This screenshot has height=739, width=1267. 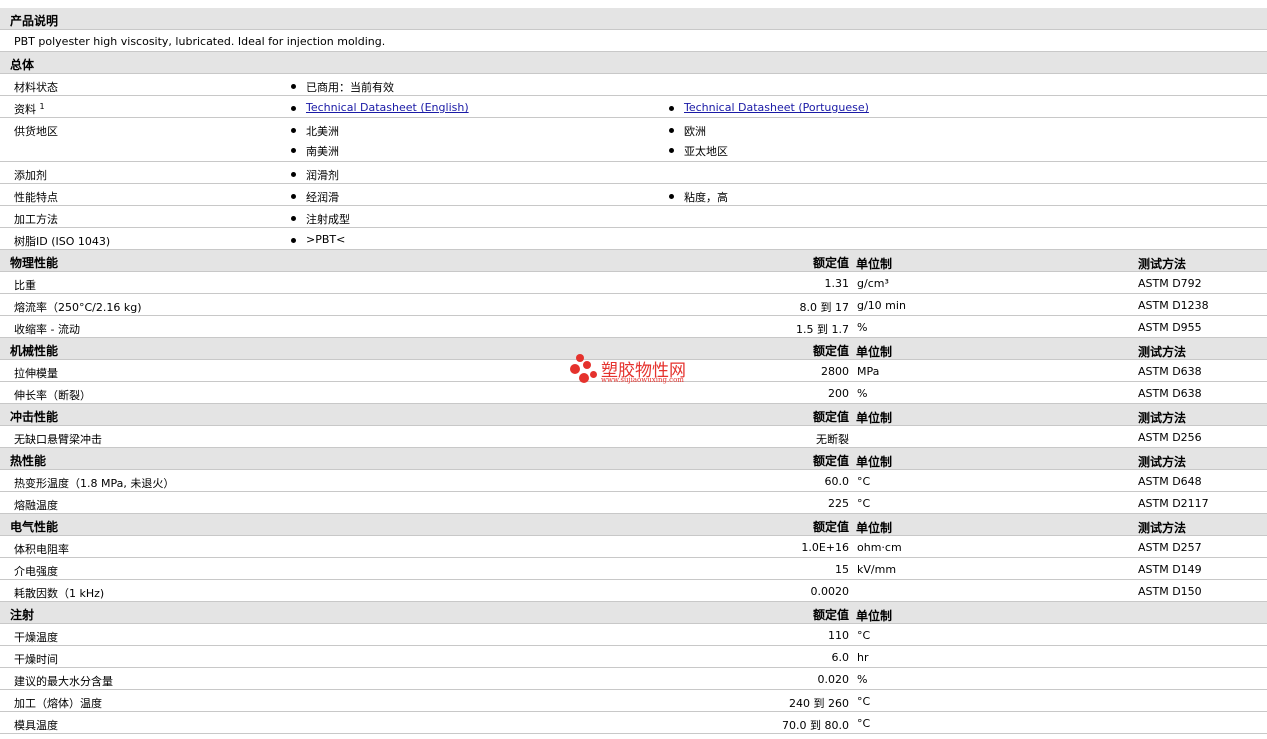 What do you see at coordinates (34, 527) in the screenshot?
I see `section-title: 电气性能` at bounding box center [34, 527].